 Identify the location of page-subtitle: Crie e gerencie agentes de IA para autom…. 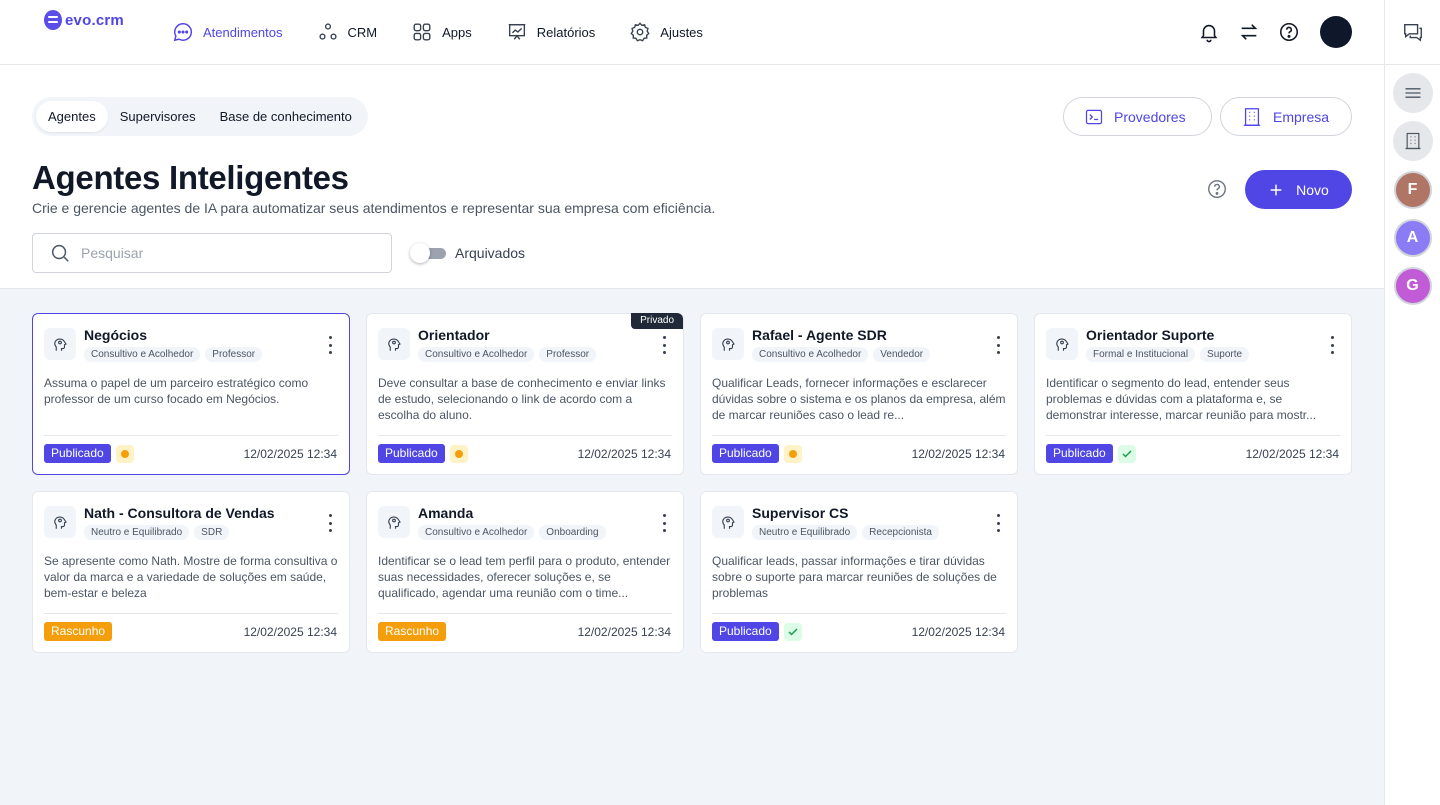
(374, 208).